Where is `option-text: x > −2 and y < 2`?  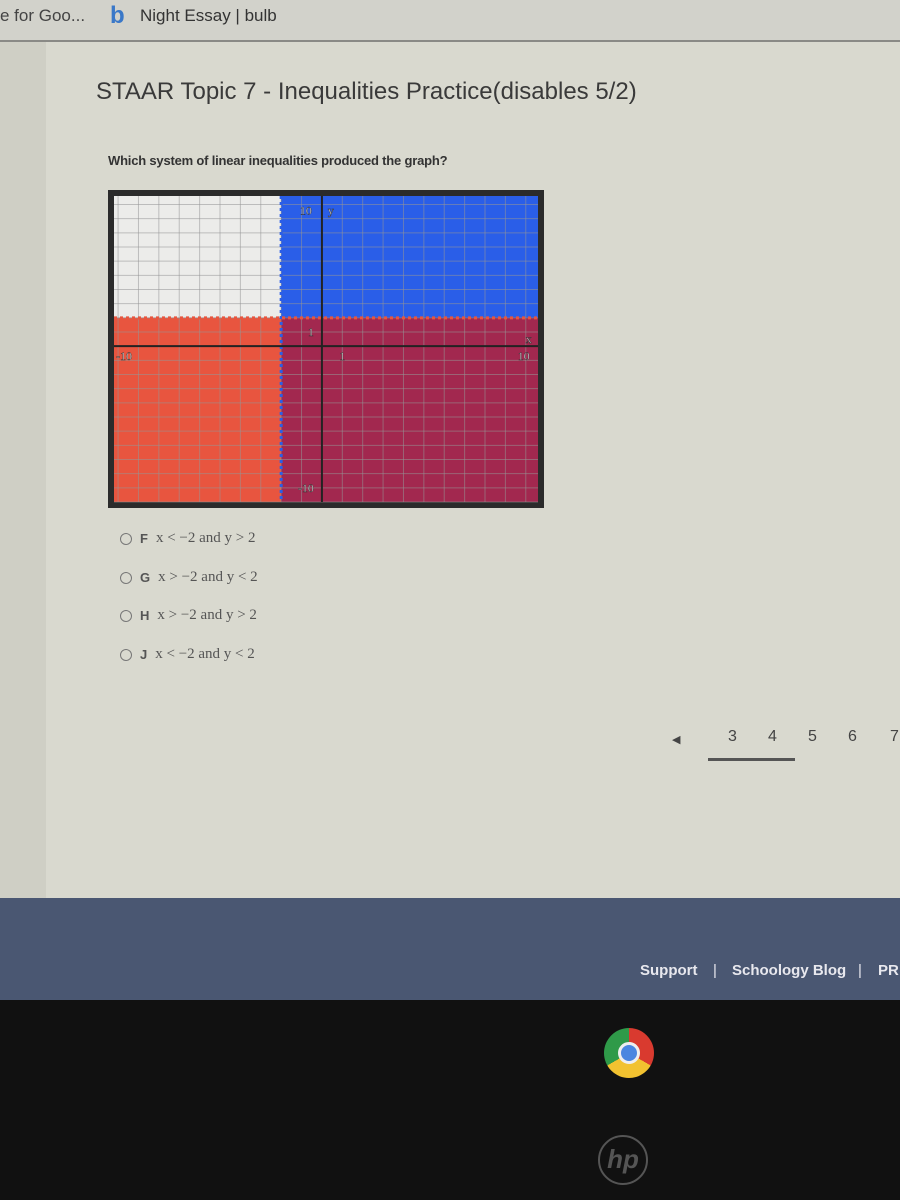 option-text: x > −2 and y < 2 is located at coordinates (208, 577).